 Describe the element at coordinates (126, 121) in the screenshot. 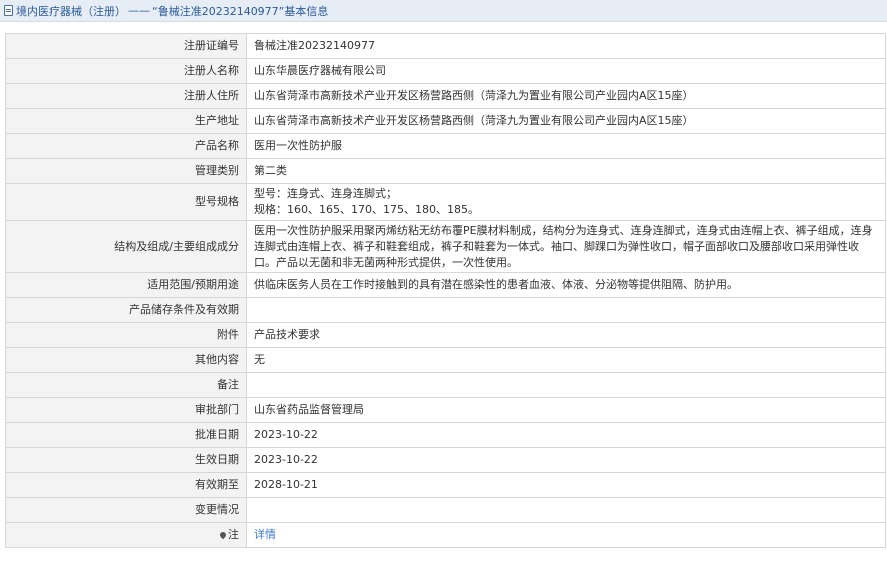

I see `row-label: 生产地址` at that location.